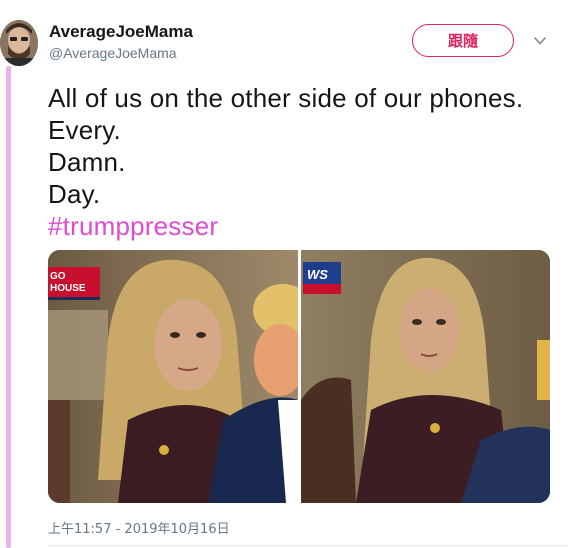 The width and height of the screenshot is (579, 548). What do you see at coordinates (308, 545) in the screenshot?
I see `divider` at bounding box center [308, 545].